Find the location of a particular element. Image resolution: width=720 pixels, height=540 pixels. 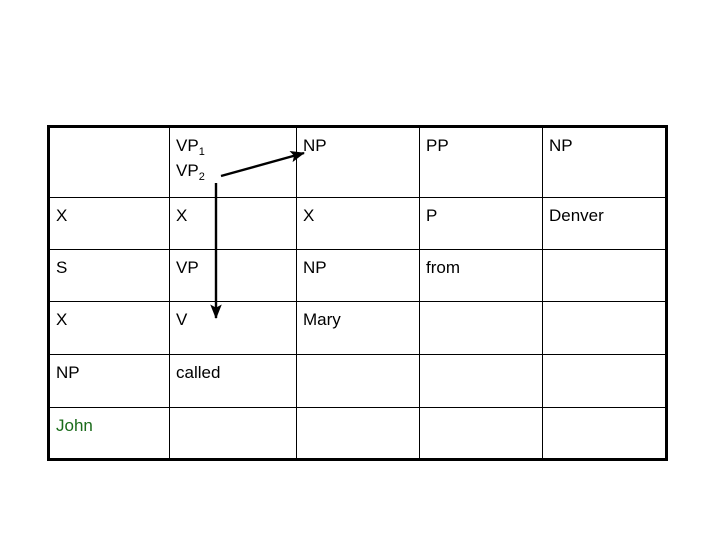

cell-r4c3 is located at coordinates (481, 381).